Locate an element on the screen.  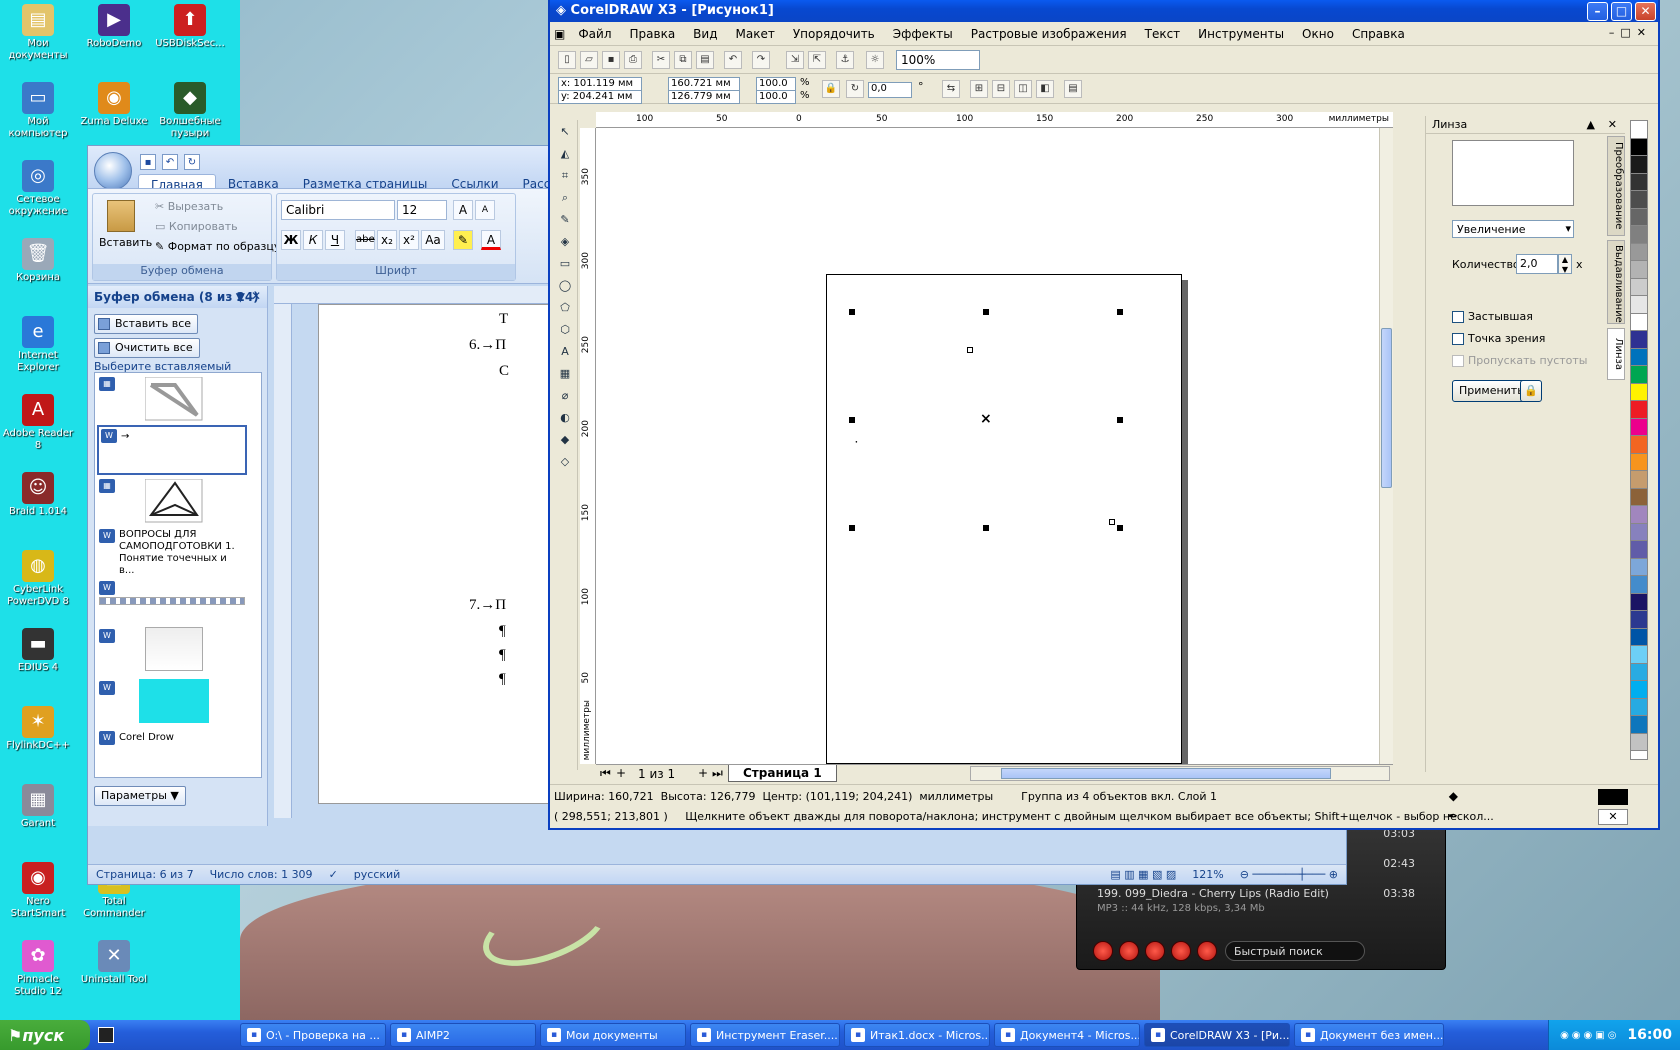
desktop-icon: ◆ Волшебные пузыри is located at coordinates (190, 111).